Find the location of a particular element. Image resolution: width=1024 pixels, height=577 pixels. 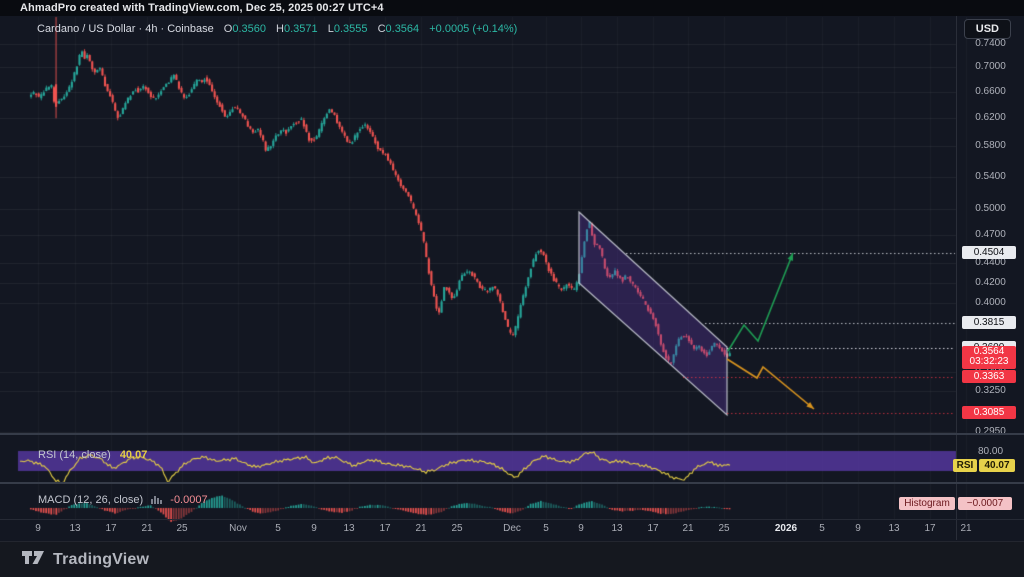

currency-toggle-button: USD is located at coordinates (987, 29).